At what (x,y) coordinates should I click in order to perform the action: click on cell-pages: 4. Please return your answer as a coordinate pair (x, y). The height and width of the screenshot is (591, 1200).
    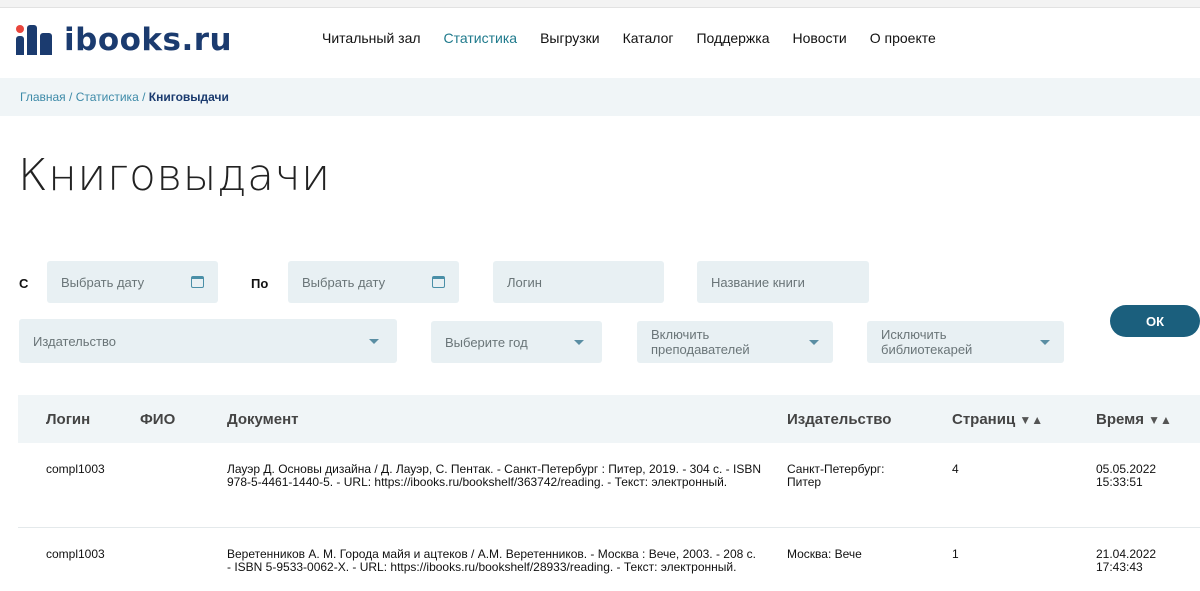
    Looking at the image, I should click on (955, 469).